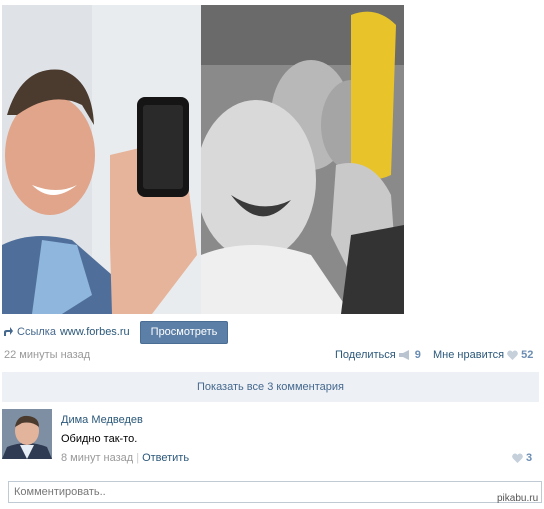 This screenshot has width=544, height=509. I want to click on comment-author: Дима Медведев, so click(102, 420).